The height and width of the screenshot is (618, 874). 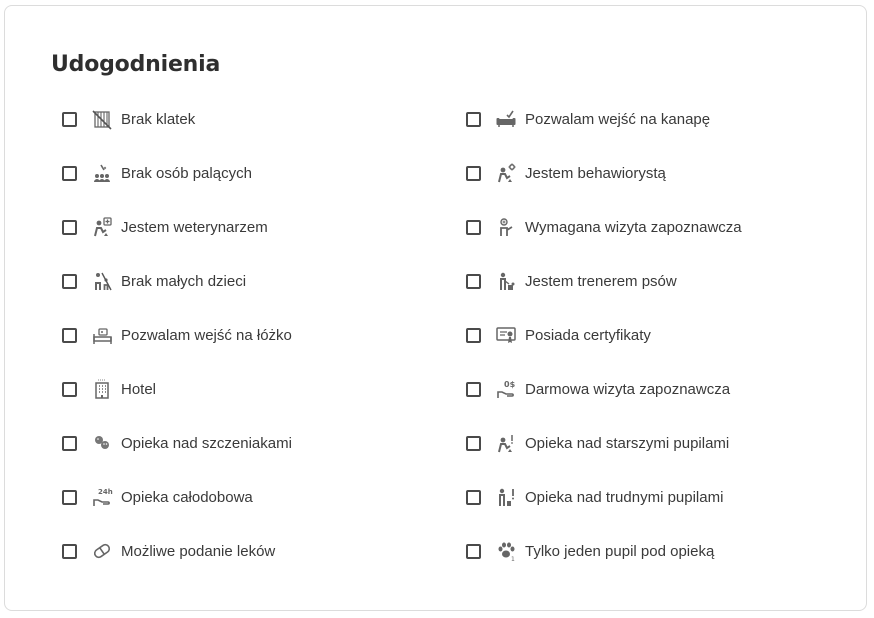 What do you see at coordinates (656, 335) in the screenshot?
I see `amenity-option: Posiada certyfikaty` at bounding box center [656, 335].